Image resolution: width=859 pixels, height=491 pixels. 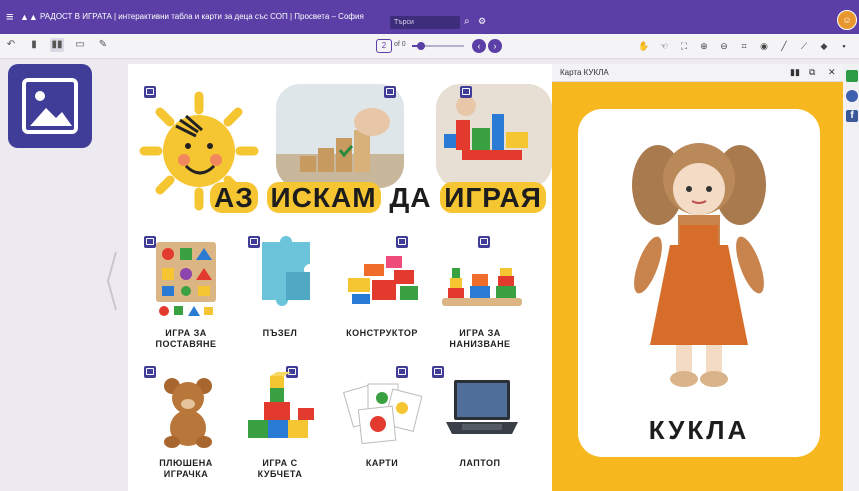 What do you see at coordinates (795, 72) in the screenshot?
I see `split-view-icon: ▮▮` at bounding box center [795, 72].